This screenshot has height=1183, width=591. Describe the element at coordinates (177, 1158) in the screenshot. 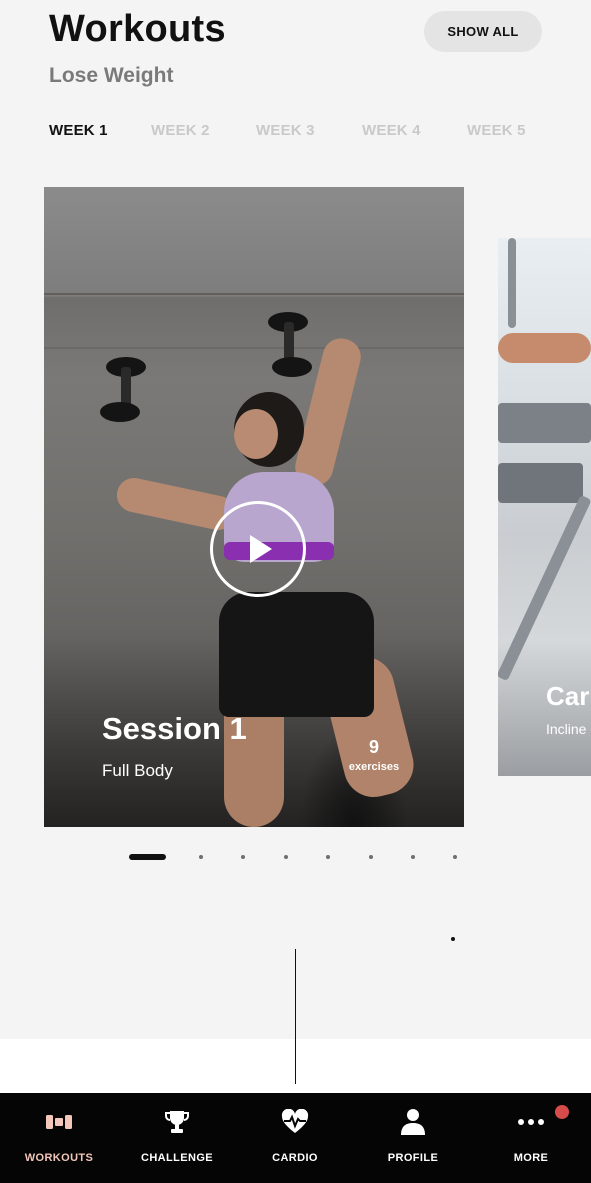

I see `nav-label-challenge: CHALLENGE` at that location.